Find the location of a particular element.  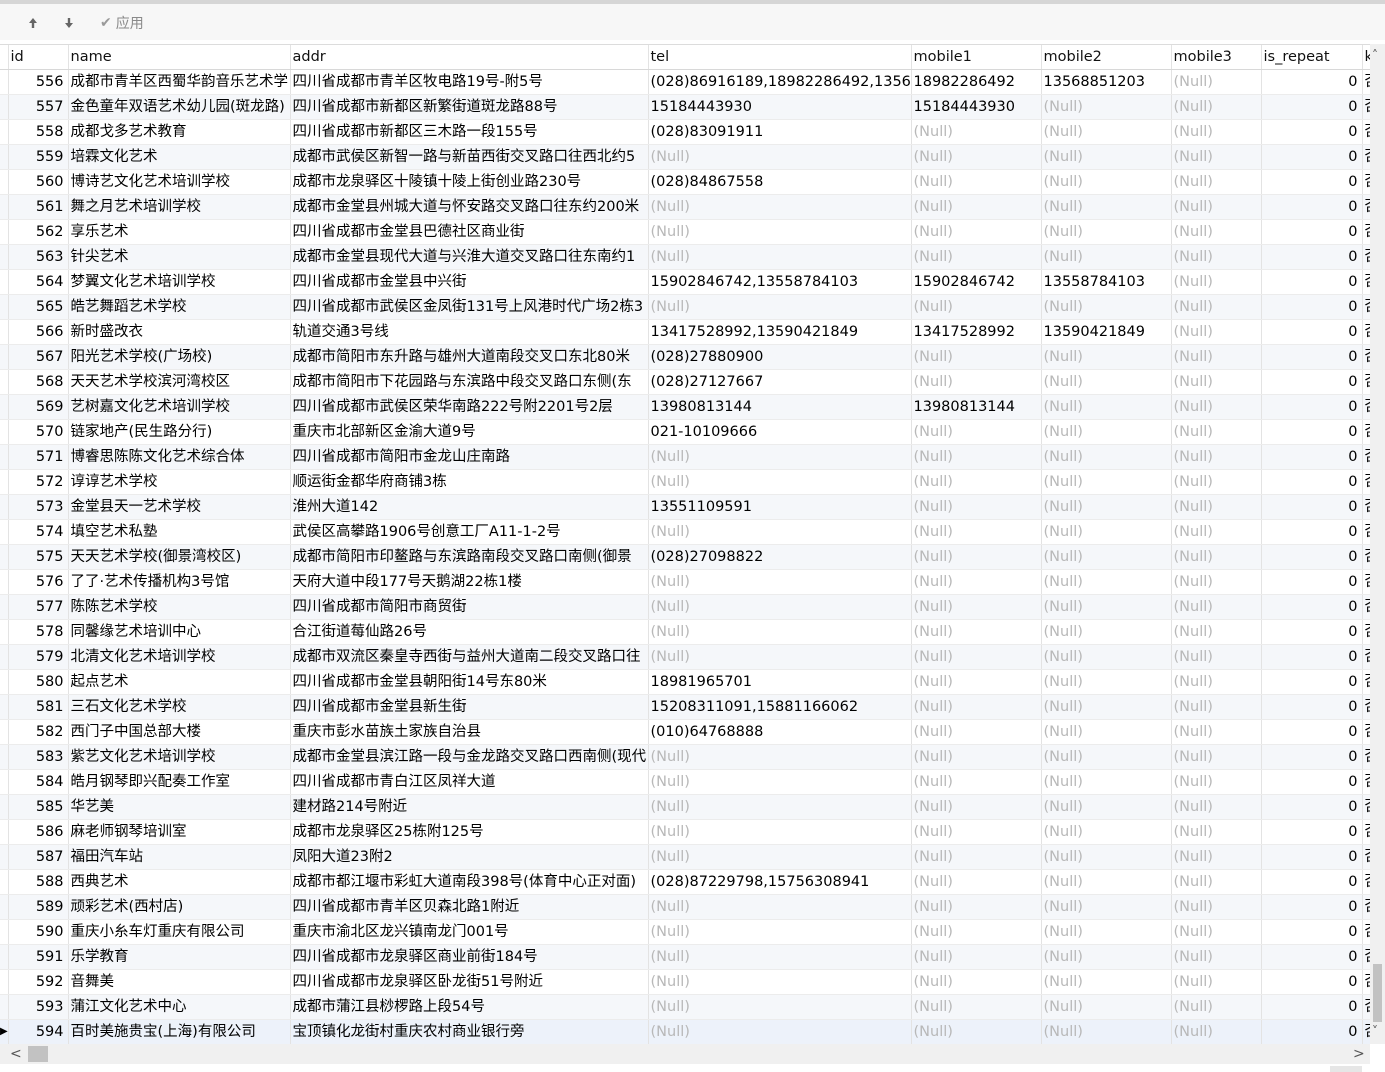

column-header-mobile3: mobile3 is located at coordinates (1216, 57).